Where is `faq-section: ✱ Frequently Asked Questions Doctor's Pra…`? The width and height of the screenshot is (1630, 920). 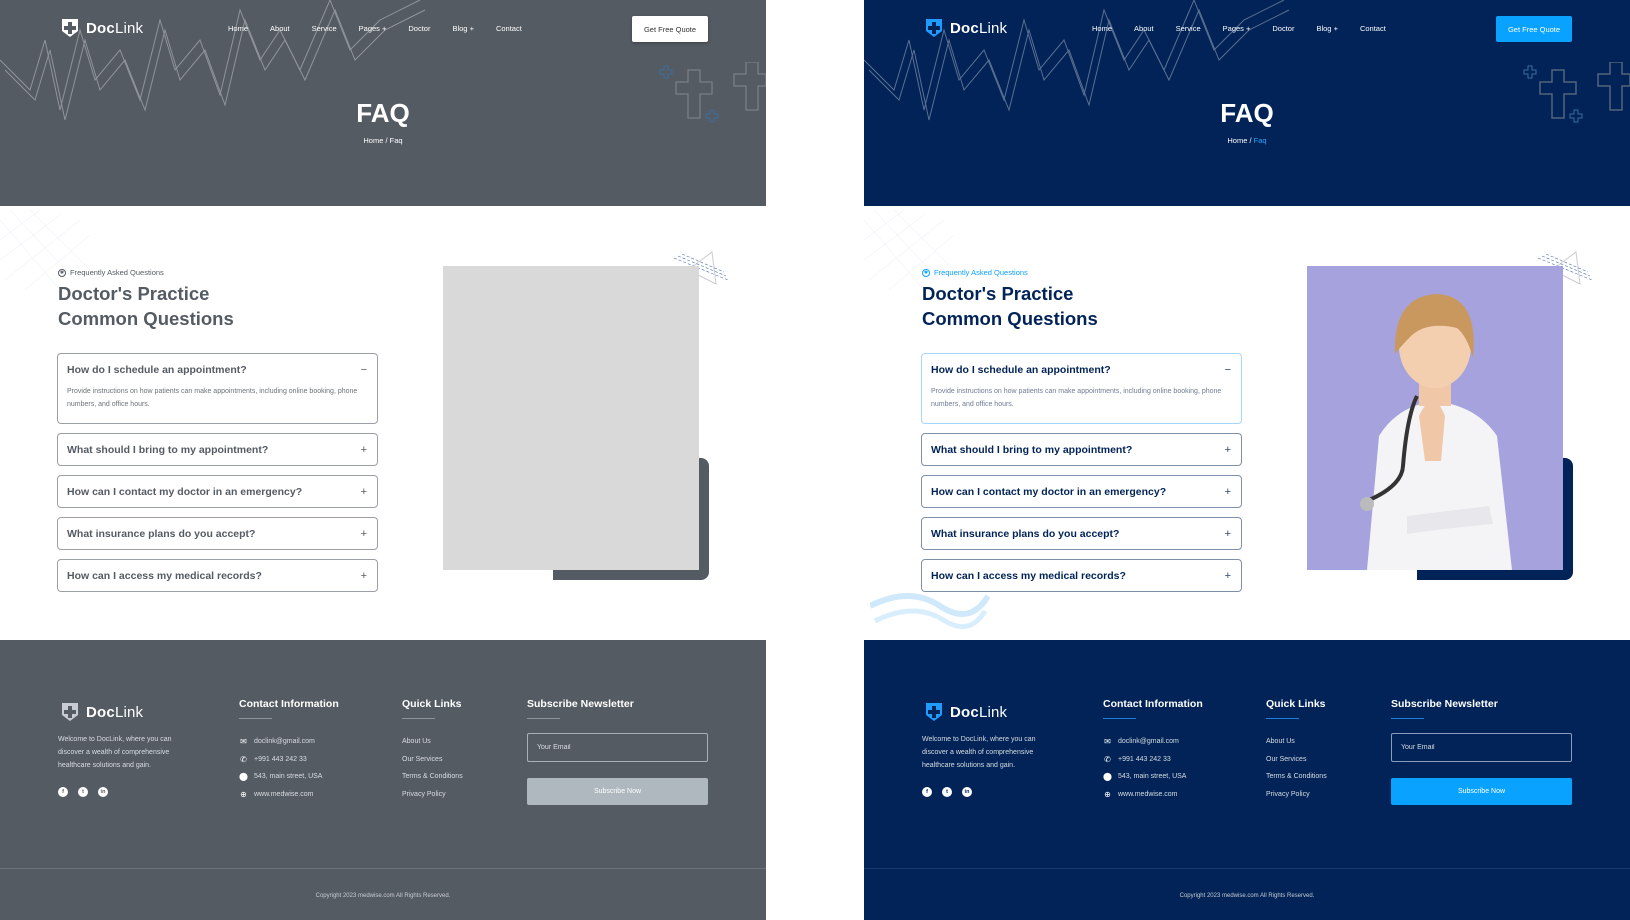
faq-section: ✱ Frequently Asked Questions Doctor's Pra… is located at coordinates (217, 434).